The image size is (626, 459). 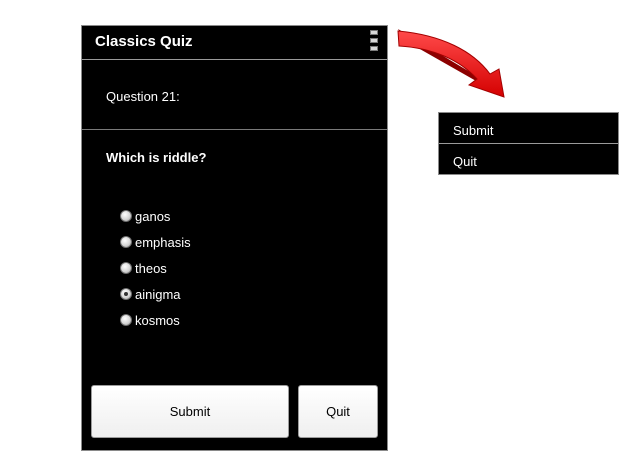 I want to click on menu-item-label: Quit, so click(x=465, y=161).